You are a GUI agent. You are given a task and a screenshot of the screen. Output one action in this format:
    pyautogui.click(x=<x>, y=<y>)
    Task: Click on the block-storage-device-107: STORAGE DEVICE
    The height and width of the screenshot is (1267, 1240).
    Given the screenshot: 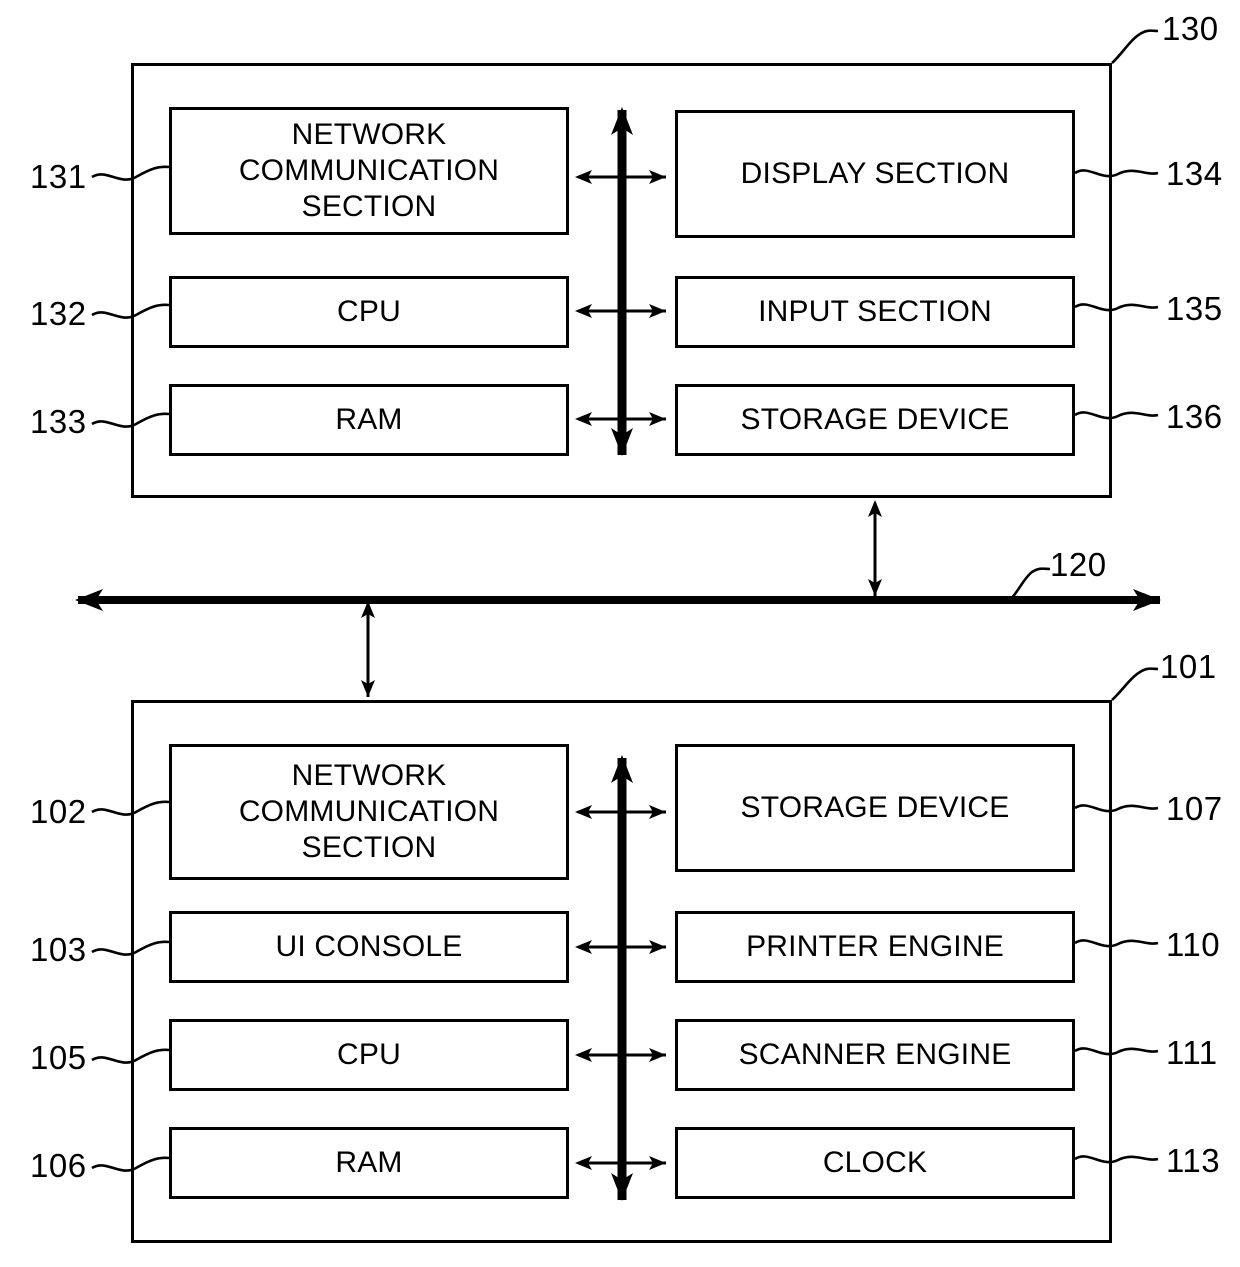 What is the action you would take?
    pyautogui.click(x=875, y=808)
    